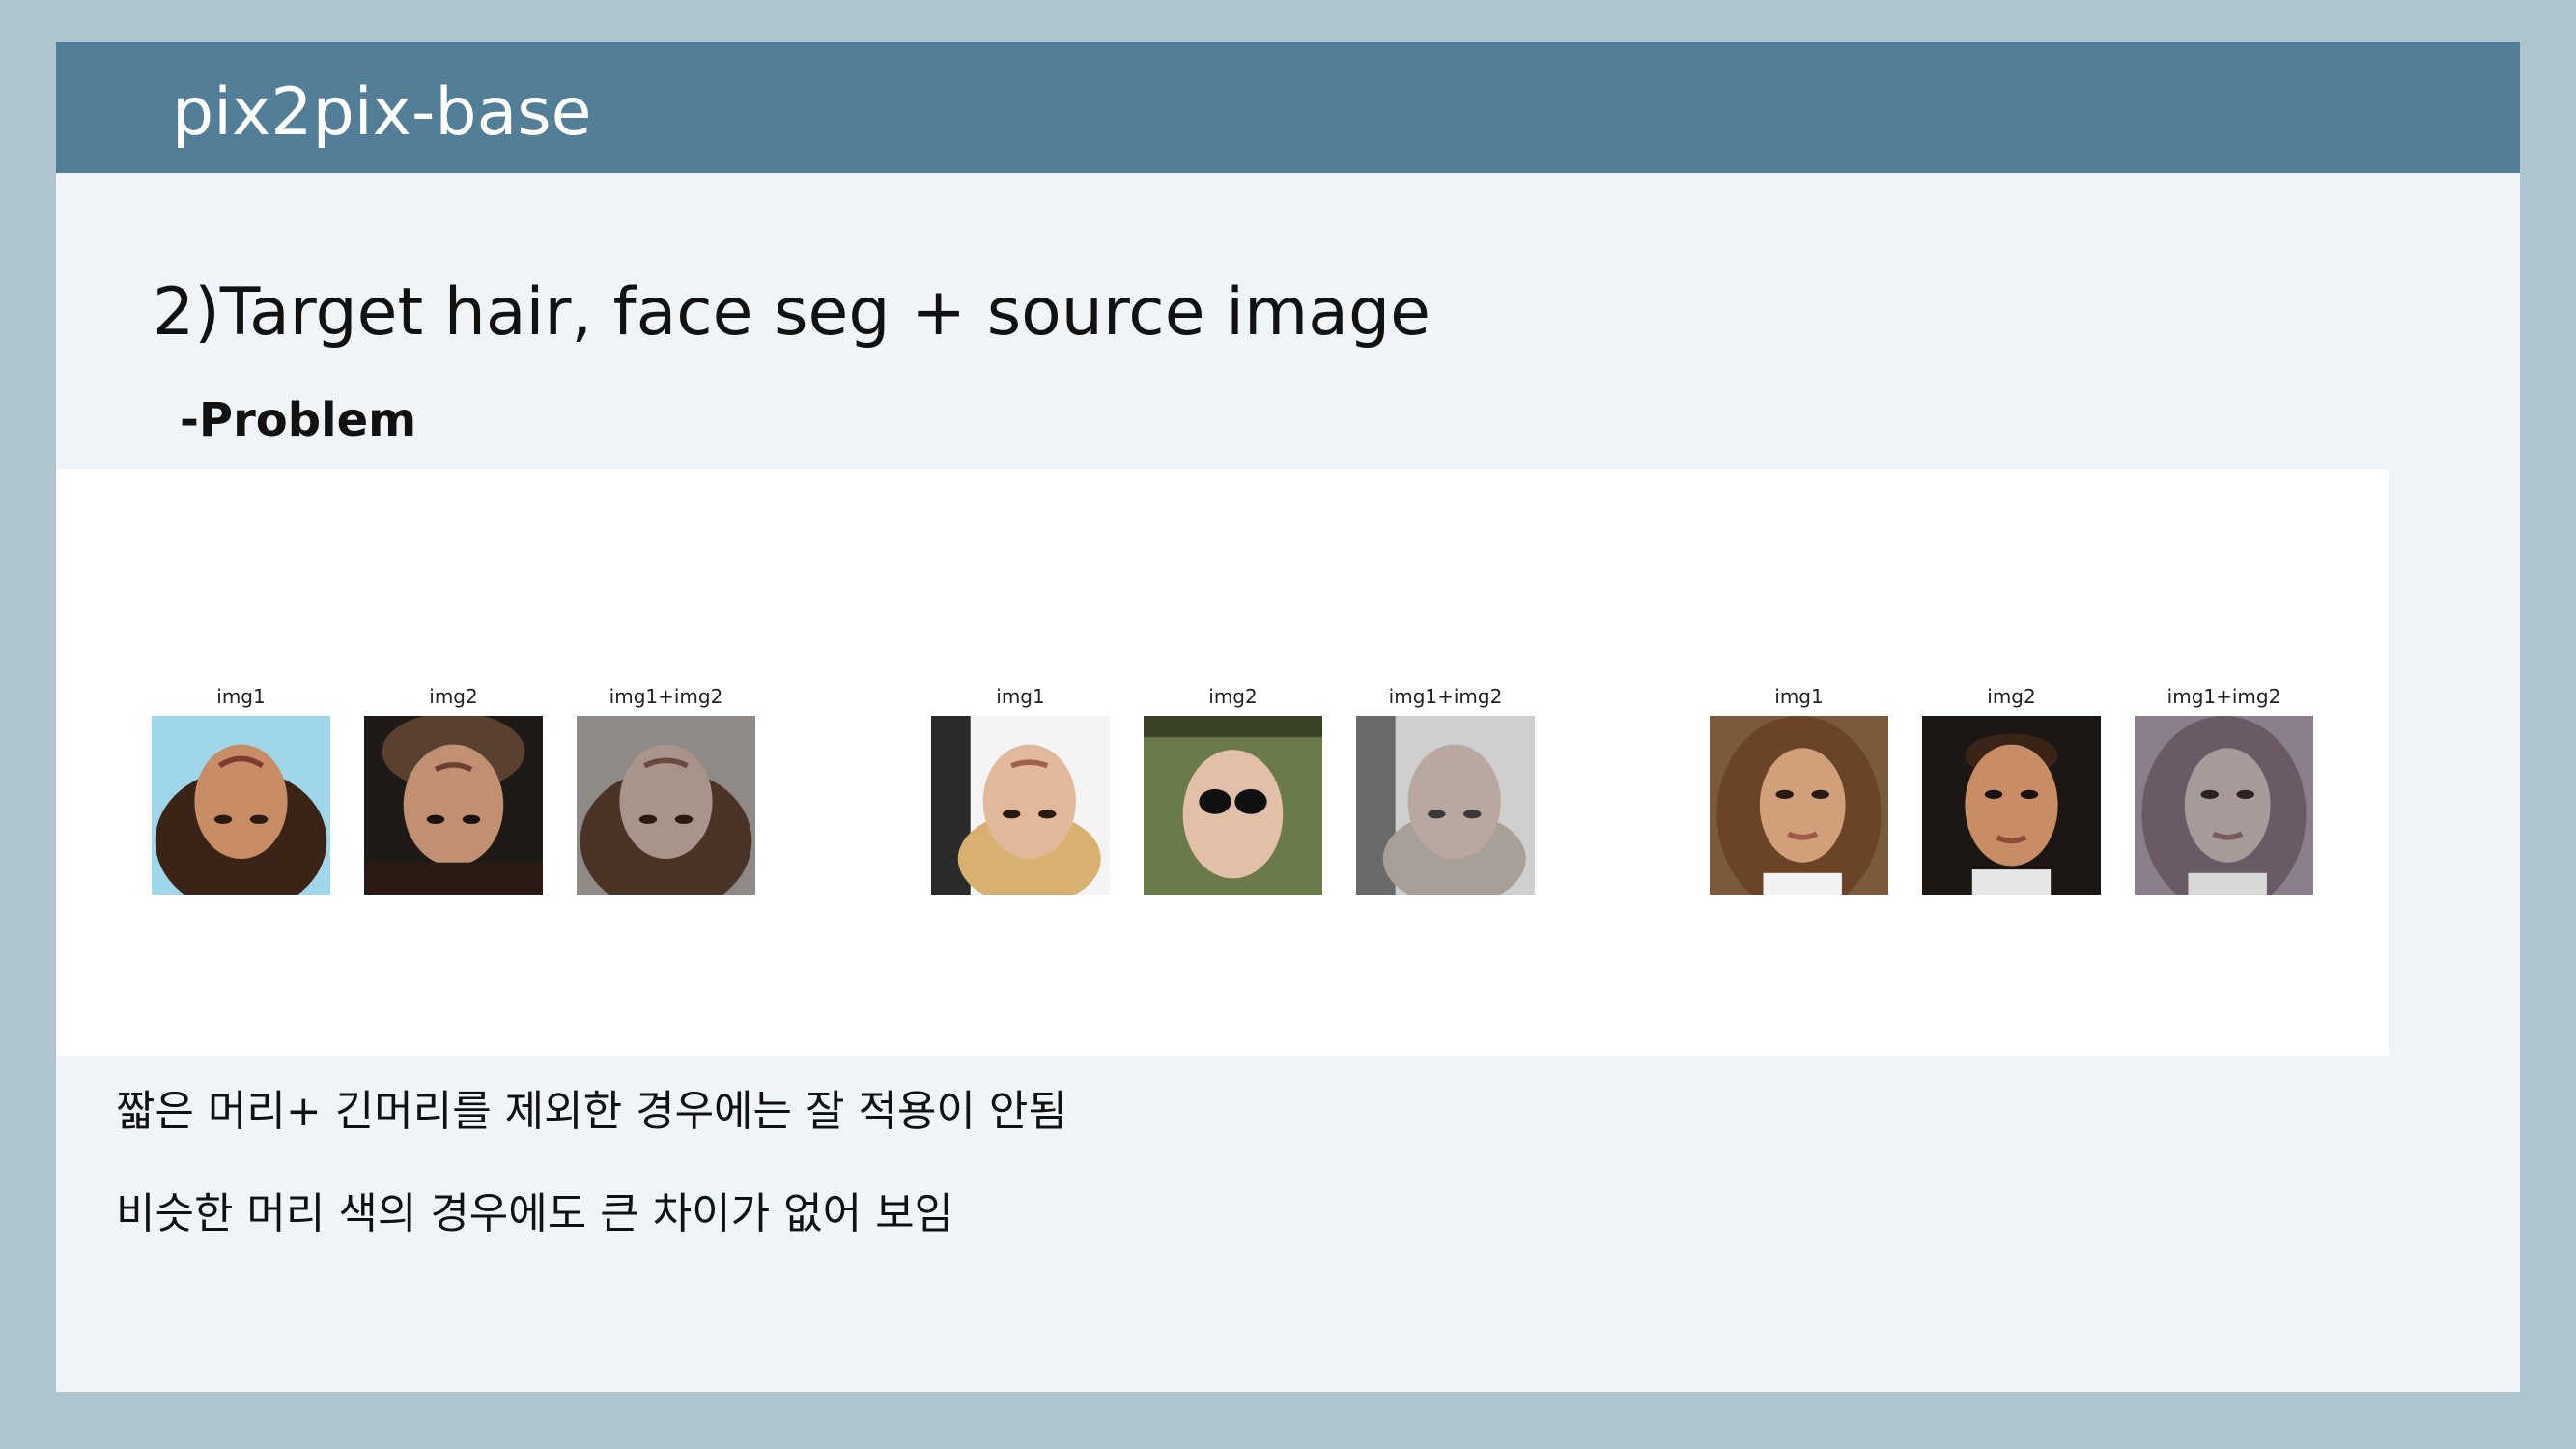  What do you see at coordinates (1288, 107) in the screenshot?
I see `title-bar: pix2pix-base` at bounding box center [1288, 107].